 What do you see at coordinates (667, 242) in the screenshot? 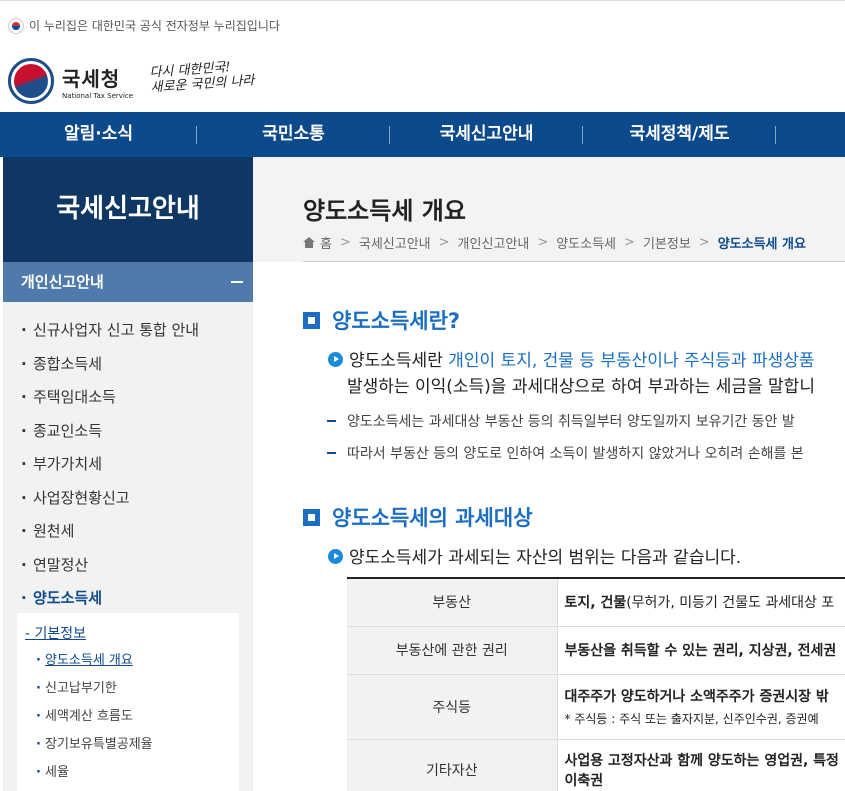
I see `breadcrumb-item: 기본정보` at bounding box center [667, 242].